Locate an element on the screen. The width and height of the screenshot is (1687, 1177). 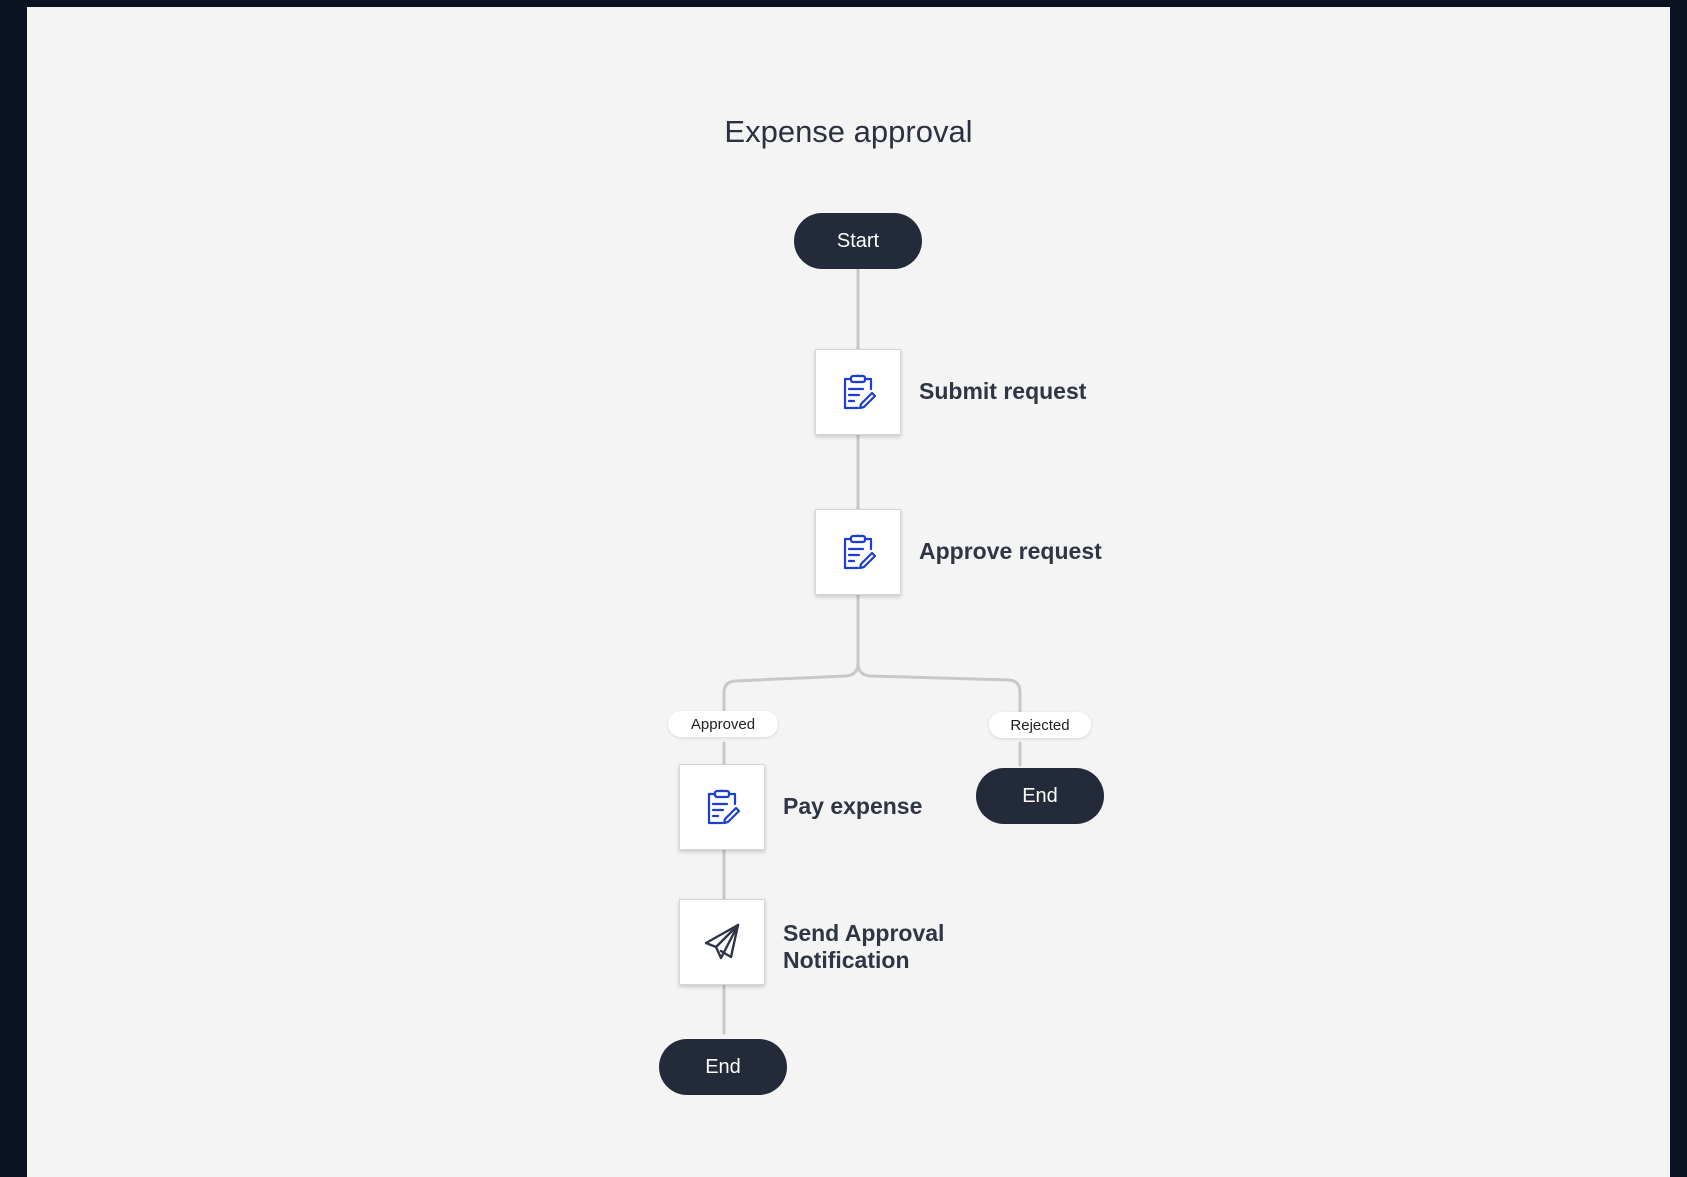
send-notification-label: Send Approval Notification is located at coordinates (863, 947).